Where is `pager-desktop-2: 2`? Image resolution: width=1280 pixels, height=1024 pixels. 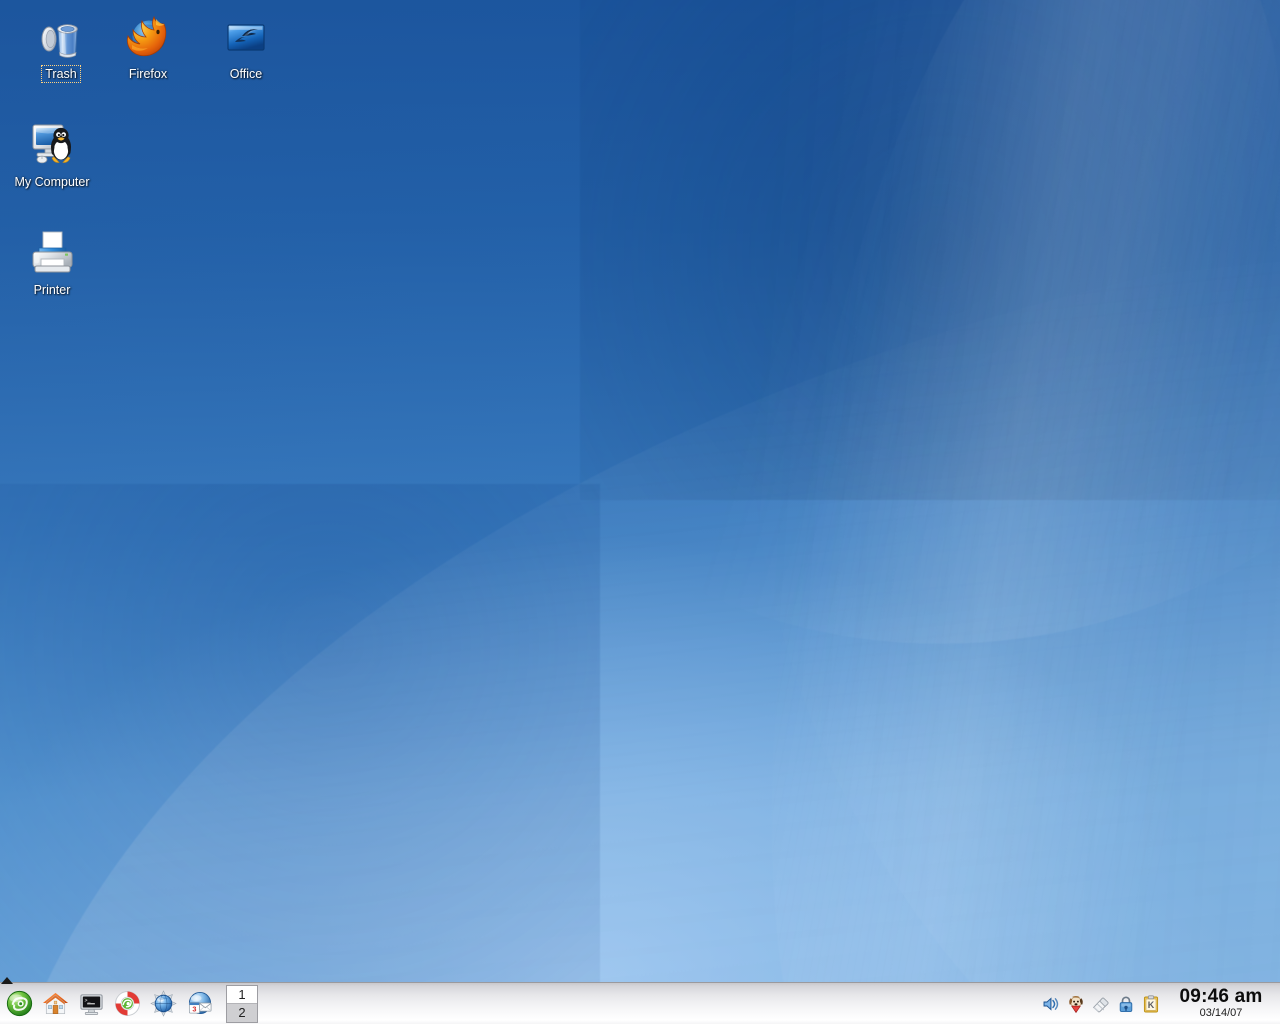 pager-desktop-2: 2 is located at coordinates (242, 1013).